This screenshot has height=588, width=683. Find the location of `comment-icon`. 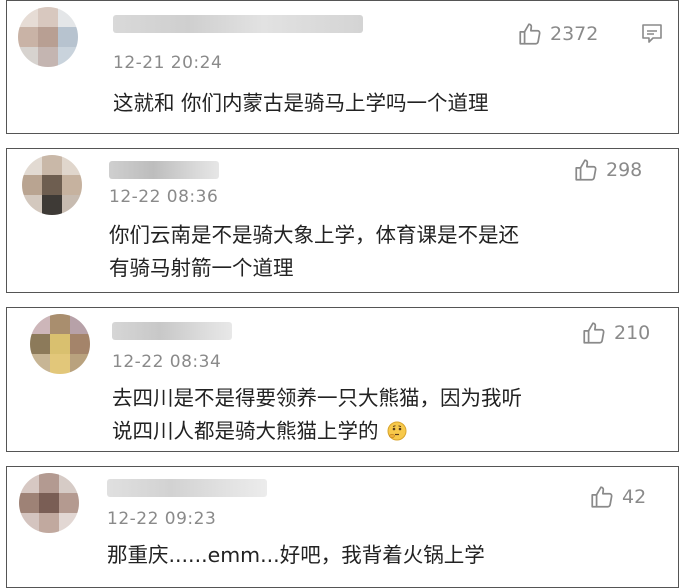

comment-icon is located at coordinates (652, 33).